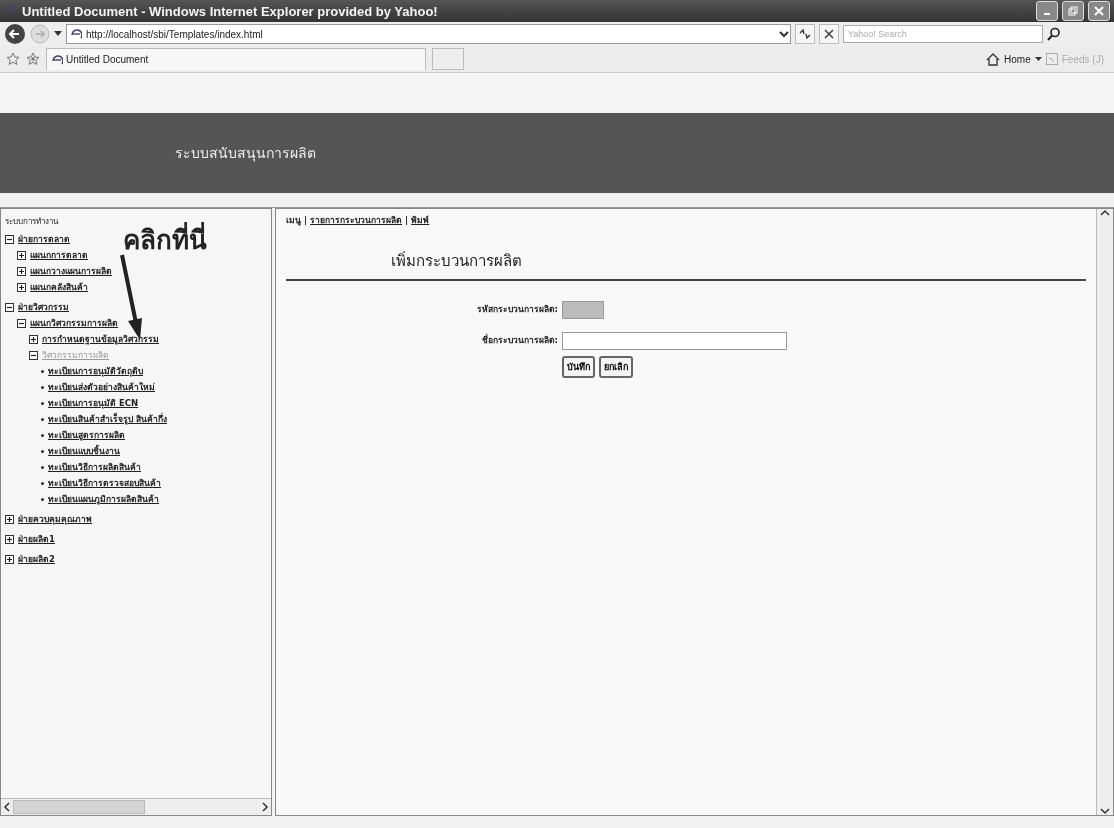 The width and height of the screenshot is (1114, 828). I want to click on field-label: รหัสกระบวนการผลิต:, so click(516, 309).